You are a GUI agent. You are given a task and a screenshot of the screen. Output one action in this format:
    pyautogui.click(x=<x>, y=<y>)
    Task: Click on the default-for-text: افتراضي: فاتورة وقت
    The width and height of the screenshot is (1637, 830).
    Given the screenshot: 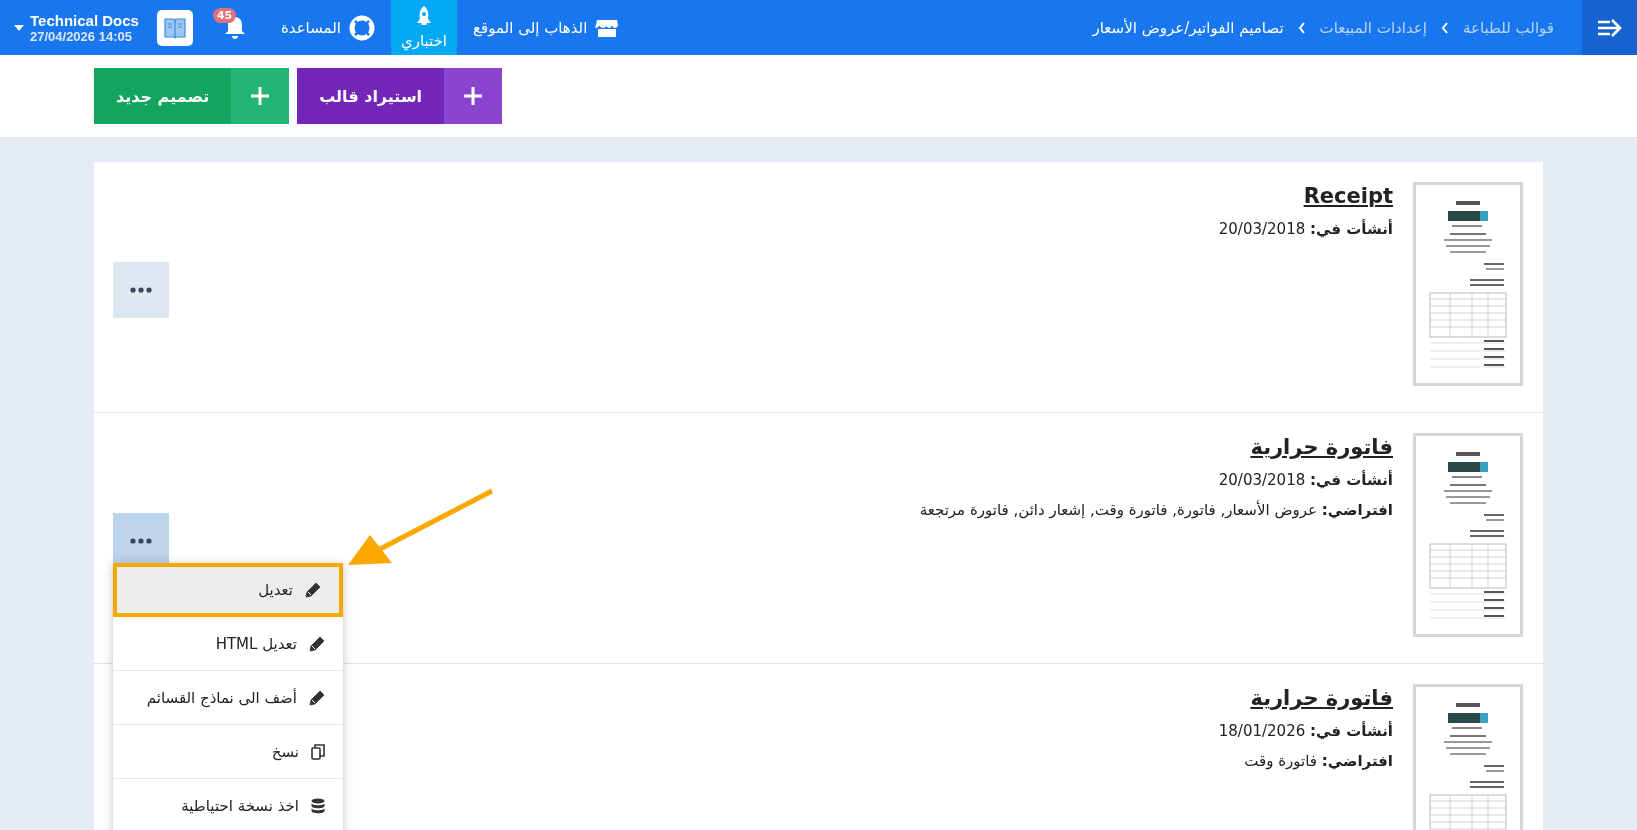 What is the action you would take?
    pyautogui.click(x=1318, y=761)
    